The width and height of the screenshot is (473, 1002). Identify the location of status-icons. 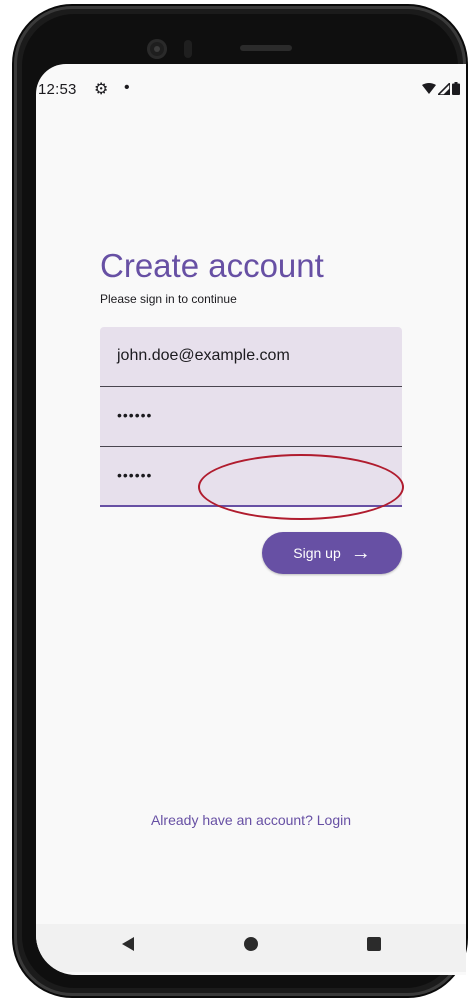
(441, 88).